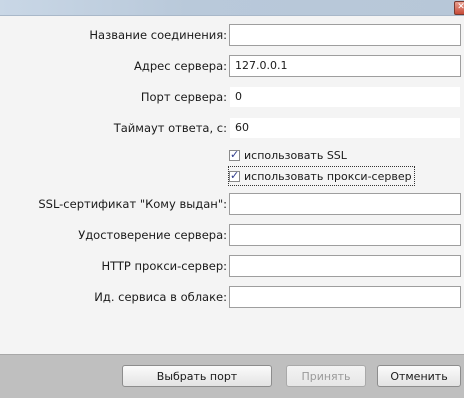 The width and height of the screenshot is (464, 398). I want to click on use-ssl-checkbox-row: ✓ использовать SSL, so click(288, 155).